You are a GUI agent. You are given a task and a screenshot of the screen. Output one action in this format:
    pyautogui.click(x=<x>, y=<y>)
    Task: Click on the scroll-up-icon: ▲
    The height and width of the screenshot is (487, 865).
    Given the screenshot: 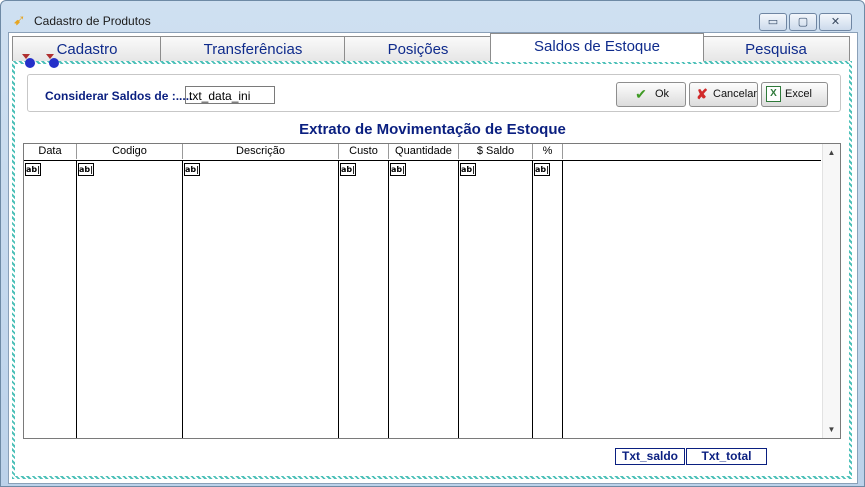 What is the action you would take?
    pyautogui.click(x=831, y=152)
    